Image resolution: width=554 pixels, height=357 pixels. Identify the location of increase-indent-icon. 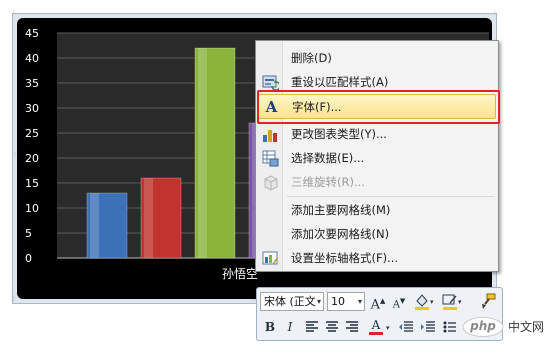
(428, 327).